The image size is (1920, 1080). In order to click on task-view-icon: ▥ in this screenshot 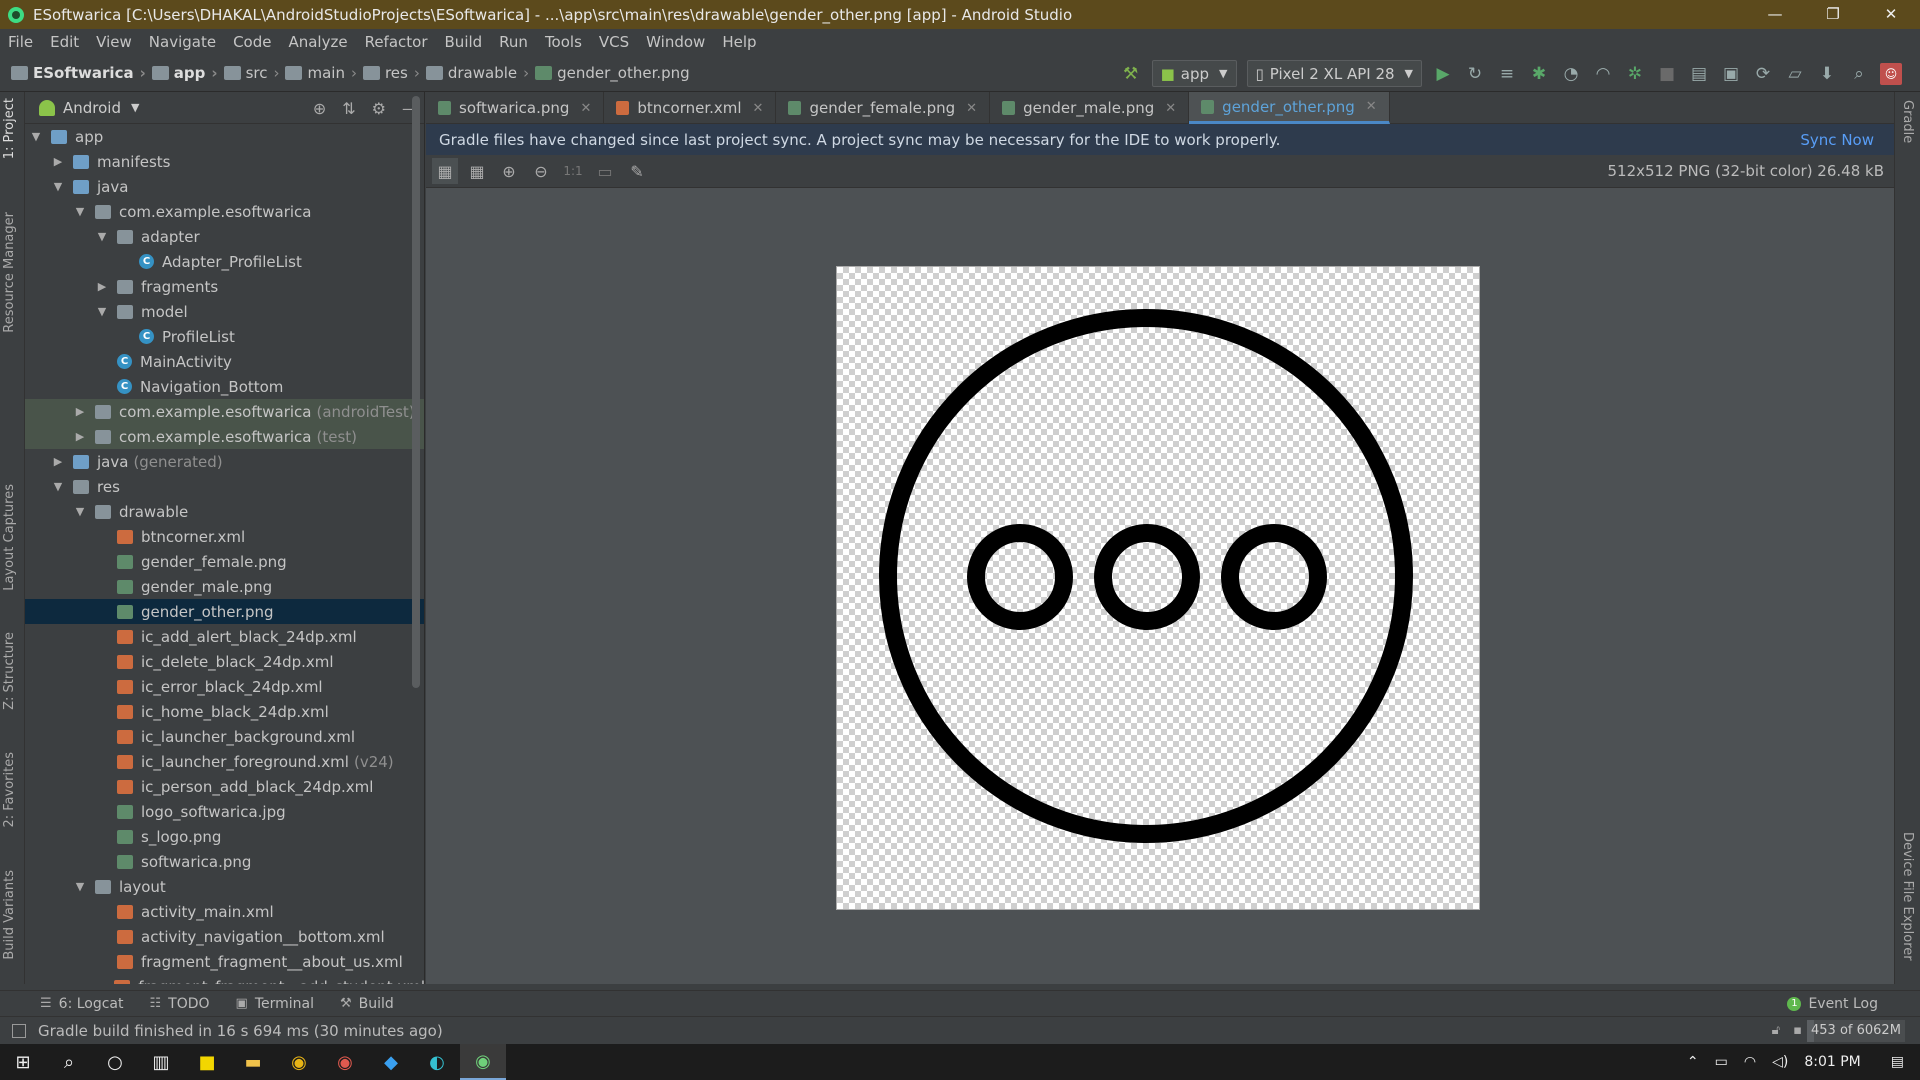, I will do `click(161, 1062)`.